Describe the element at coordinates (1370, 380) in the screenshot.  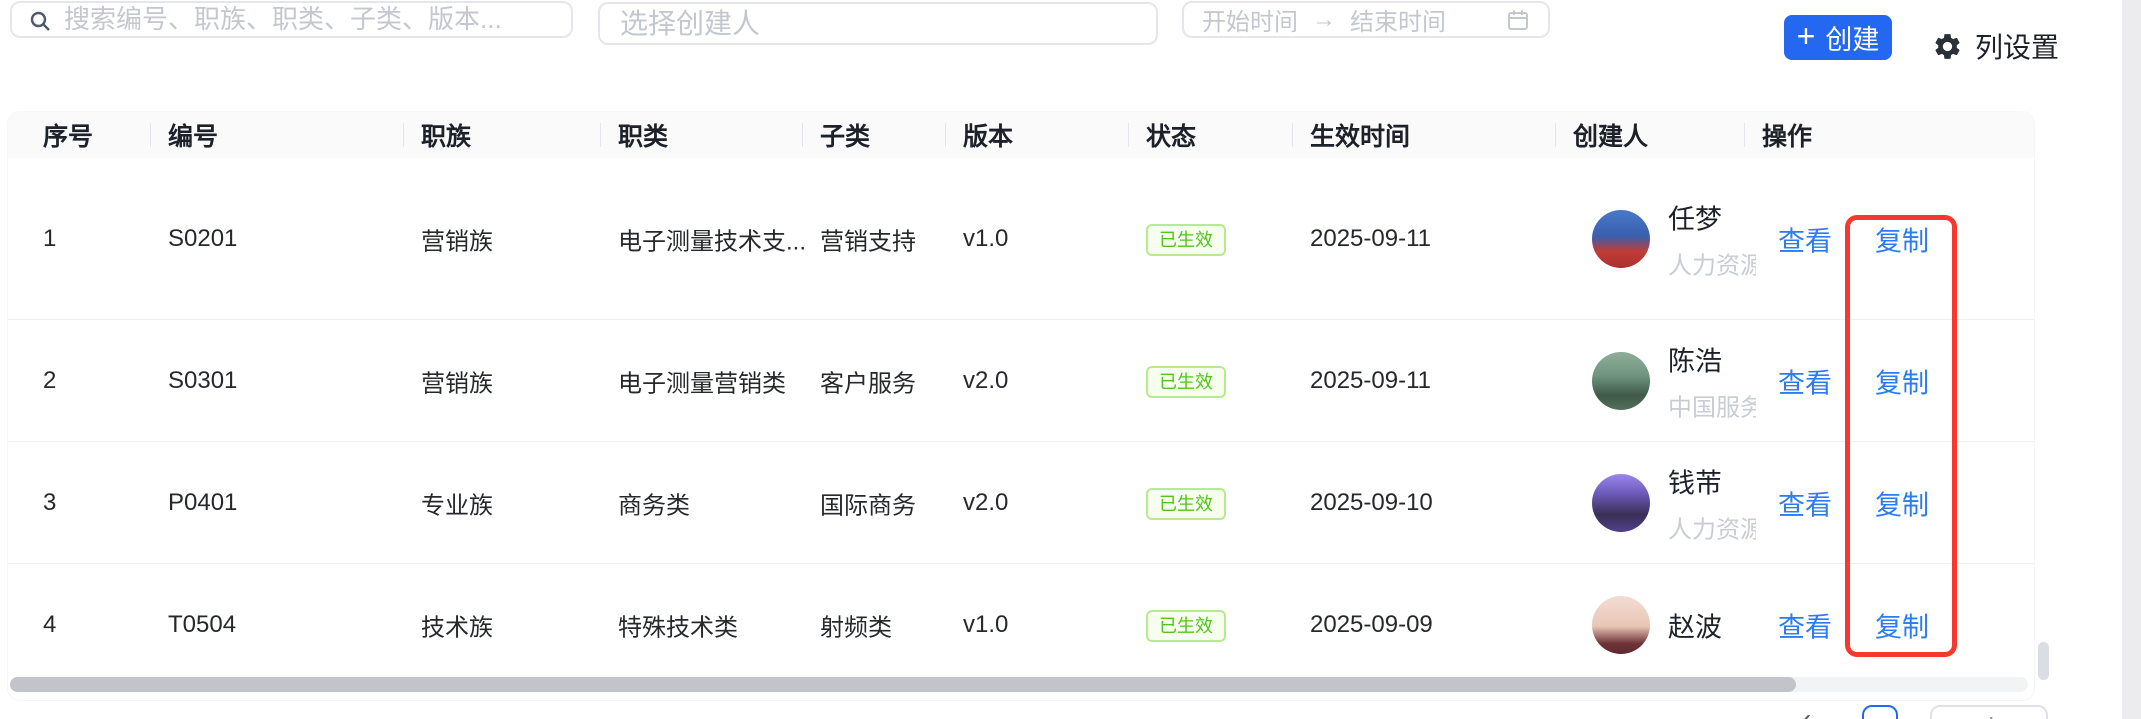
I see `cell-effective-date: 2025-09-11` at that location.